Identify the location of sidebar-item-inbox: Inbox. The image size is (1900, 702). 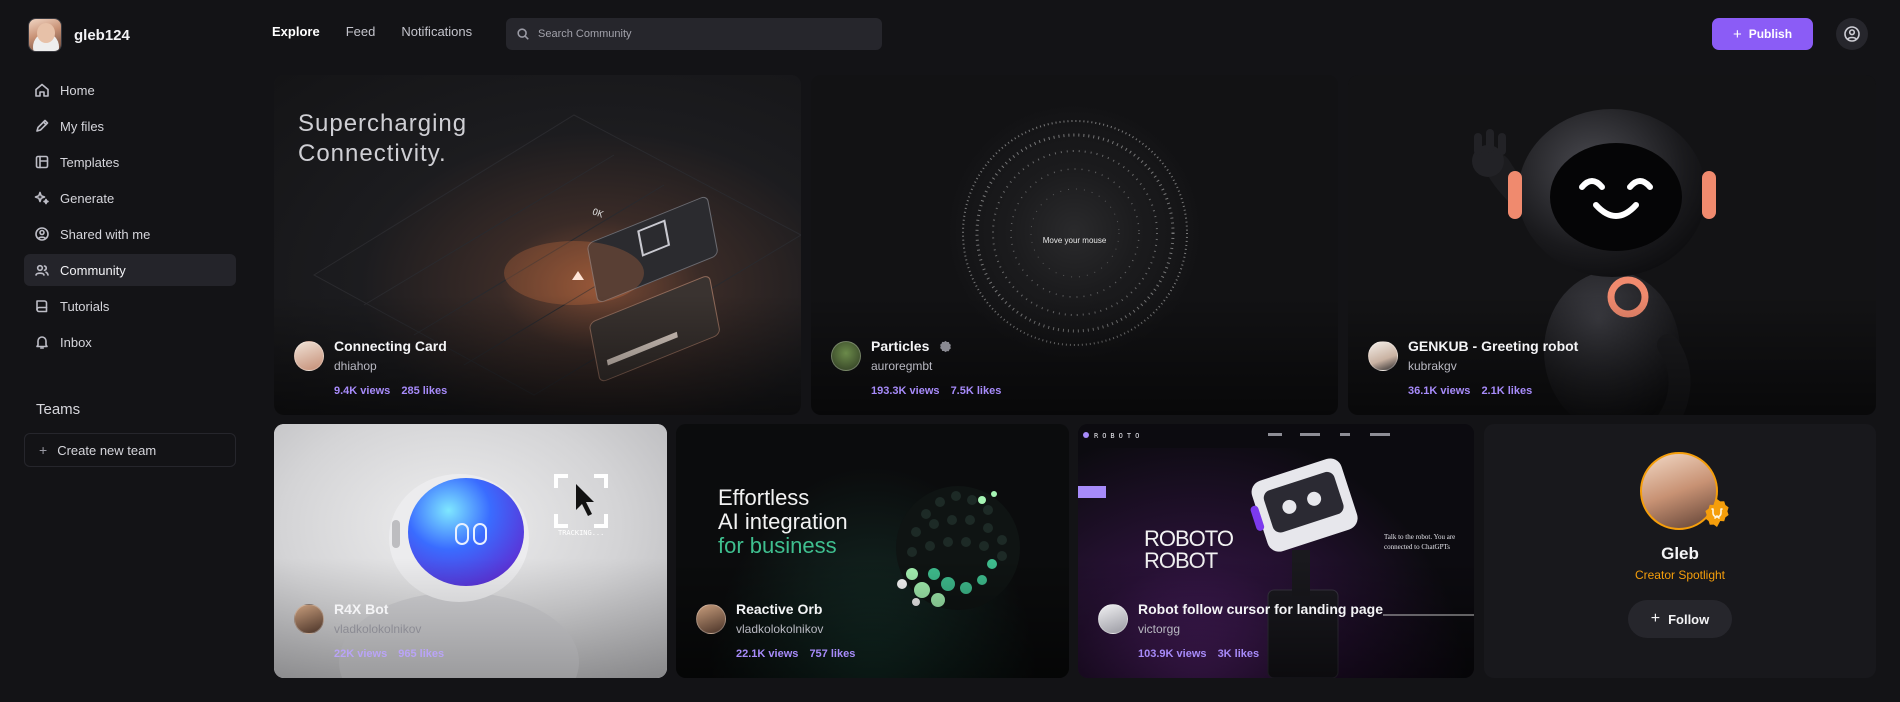
(130, 342).